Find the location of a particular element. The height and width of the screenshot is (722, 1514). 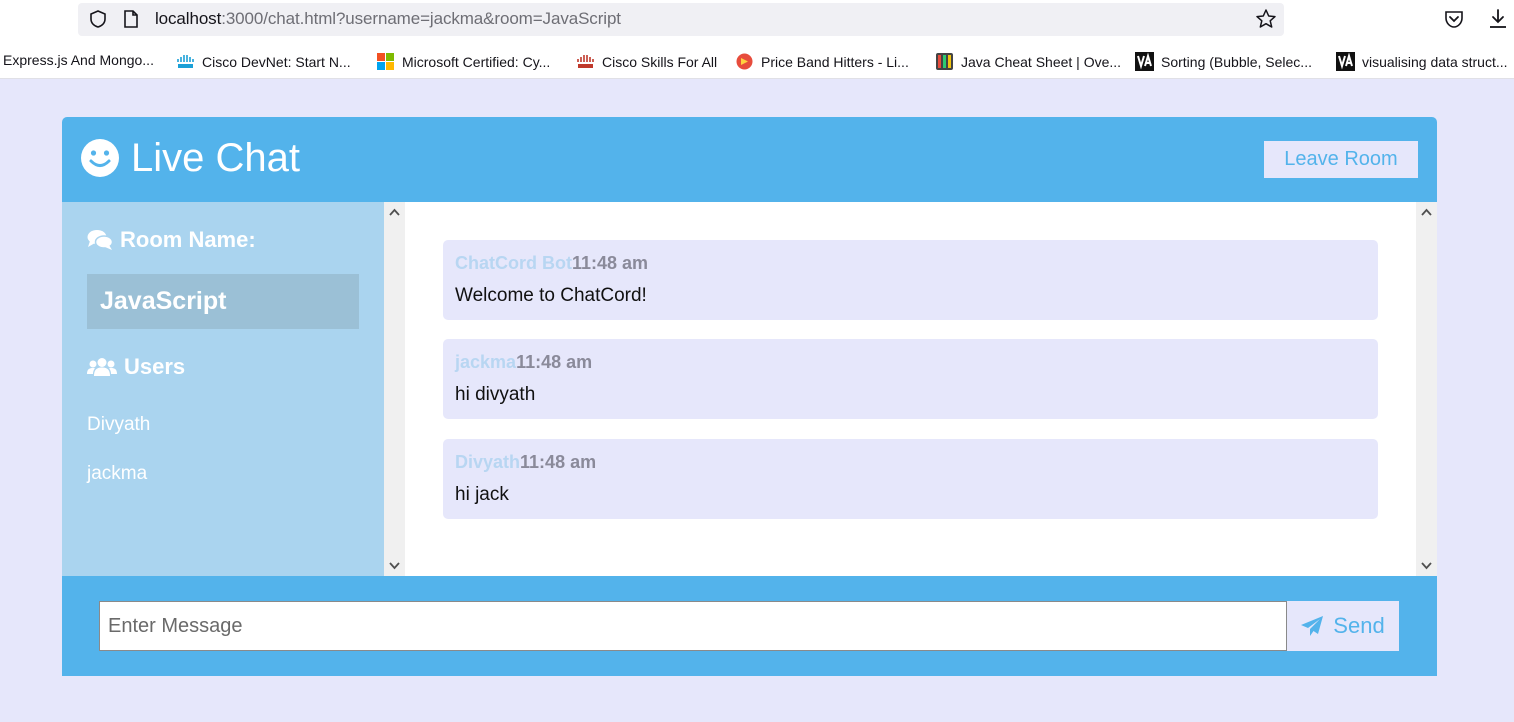

user-item: Divyath is located at coordinates (119, 424).